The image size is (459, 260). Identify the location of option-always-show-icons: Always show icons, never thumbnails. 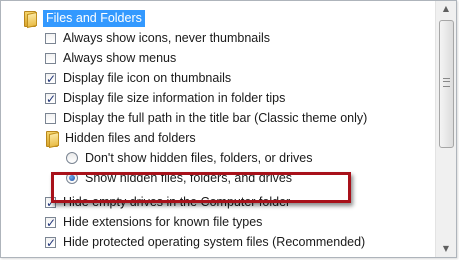
(157, 38).